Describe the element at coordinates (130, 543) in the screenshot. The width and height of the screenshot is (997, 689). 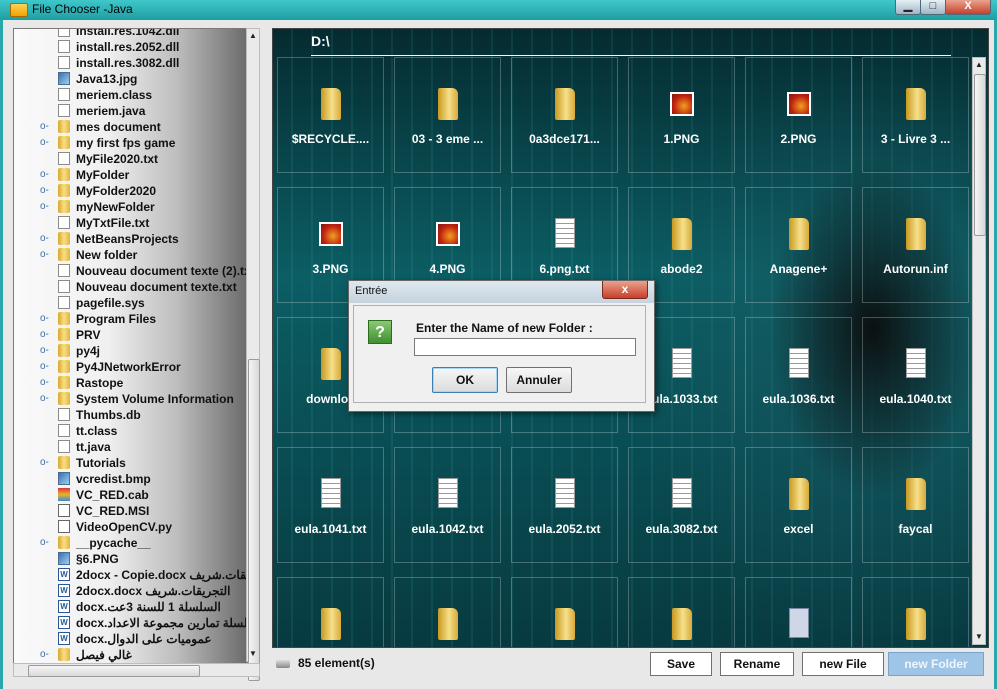
I see `tree-item: o- __pycache__` at that location.